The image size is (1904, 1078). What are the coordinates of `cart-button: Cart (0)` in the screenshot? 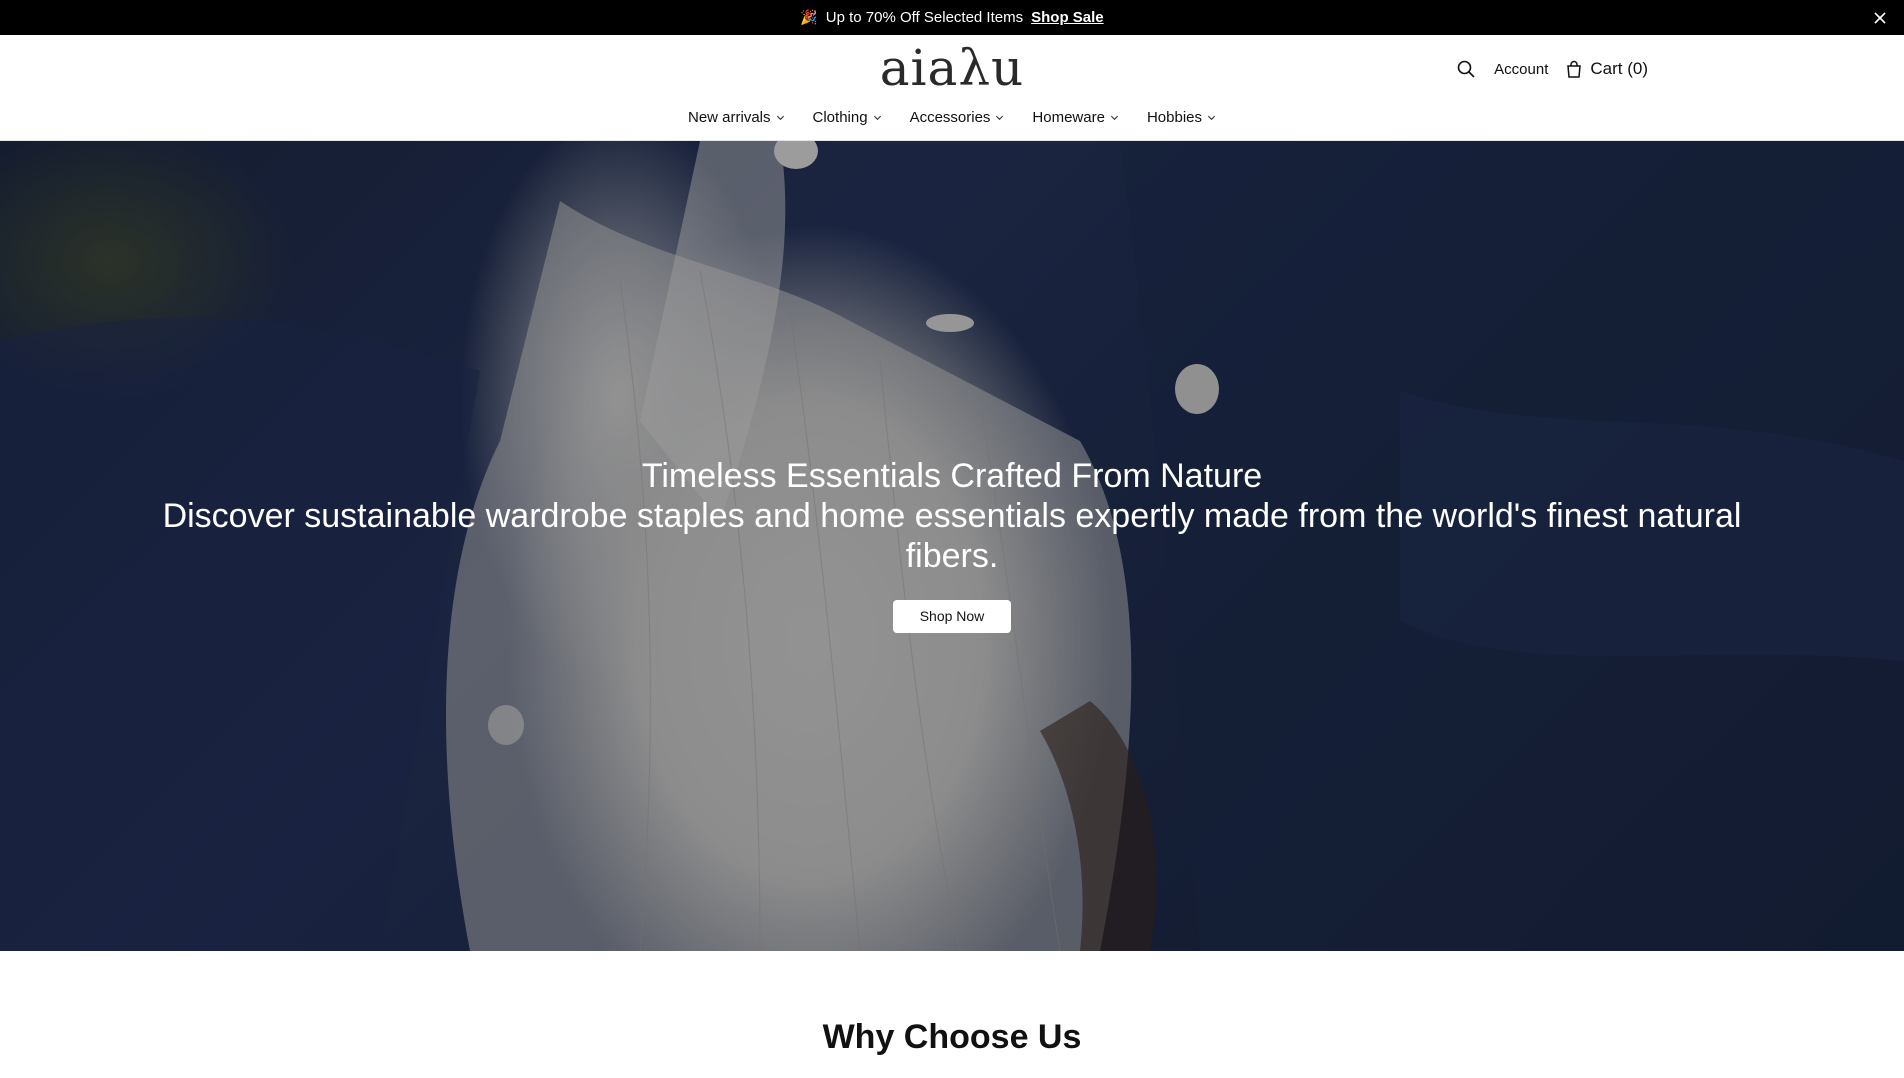 It's located at (1607, 69).